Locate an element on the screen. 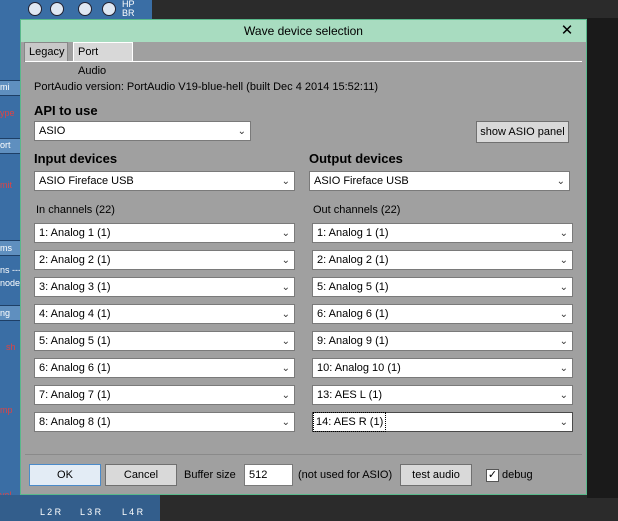  tab-panel-border is located at coordinates (303, 61).